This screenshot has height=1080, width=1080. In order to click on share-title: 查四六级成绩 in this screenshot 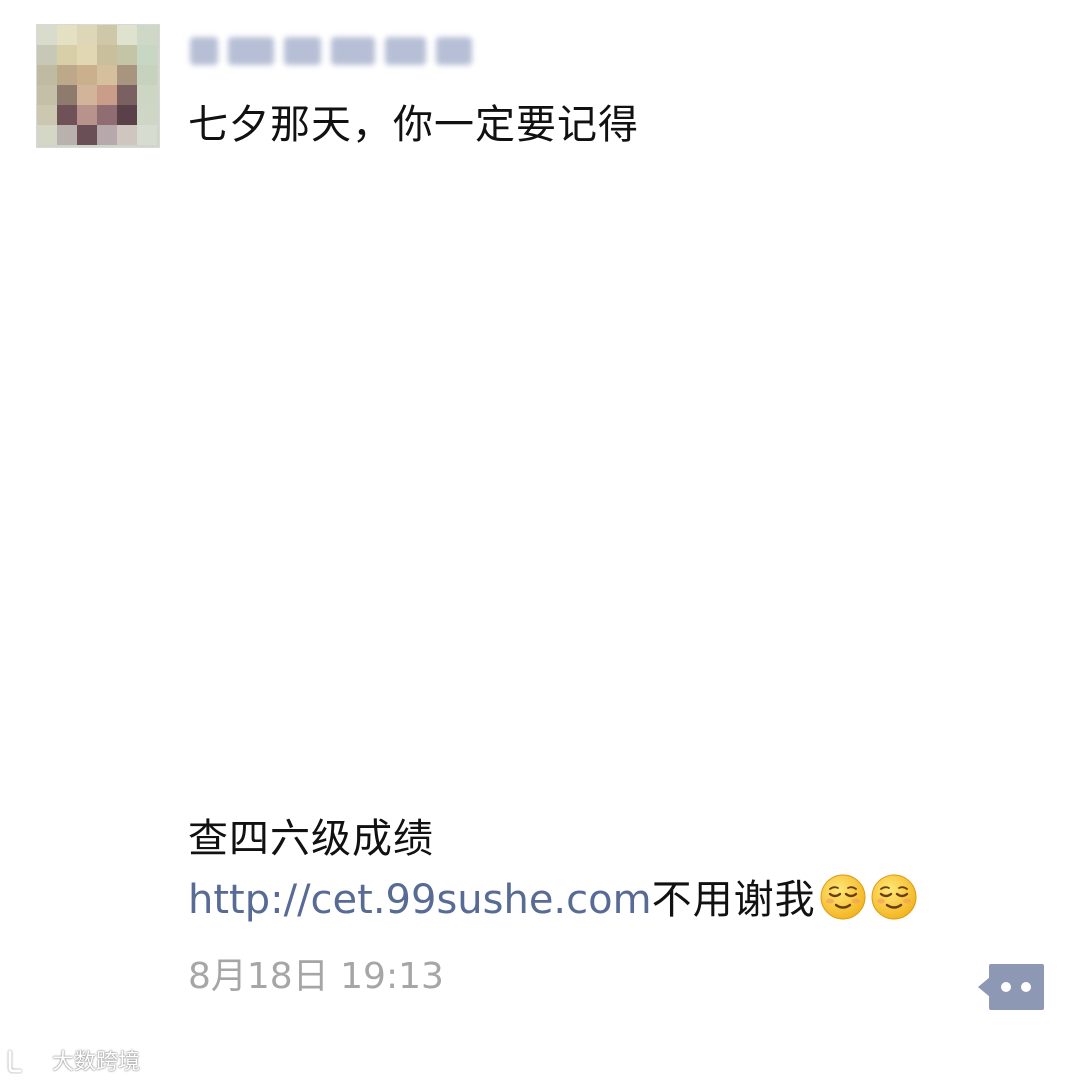, I will do `click(311, 839)`.